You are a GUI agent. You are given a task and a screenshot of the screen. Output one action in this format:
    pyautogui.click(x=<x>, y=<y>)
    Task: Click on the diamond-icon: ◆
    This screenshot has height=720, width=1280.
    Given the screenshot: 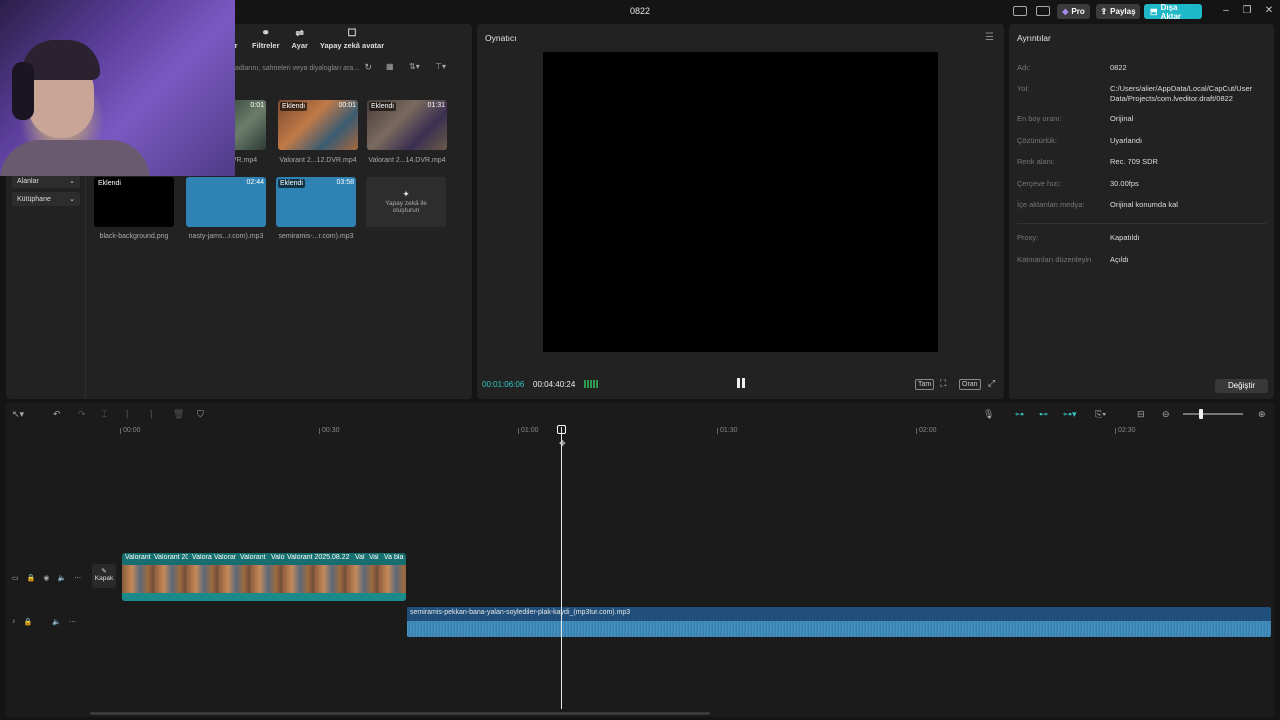 What is the action you would take?
    pyautogui.click(x=1065, y=11)
    